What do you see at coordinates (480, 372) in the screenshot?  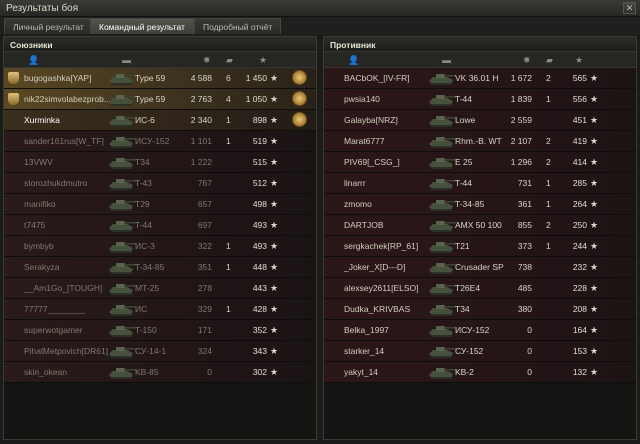 I see `player-row: yakyt_14 KB-2 0 132 ★` at bounding box center [480, 372].